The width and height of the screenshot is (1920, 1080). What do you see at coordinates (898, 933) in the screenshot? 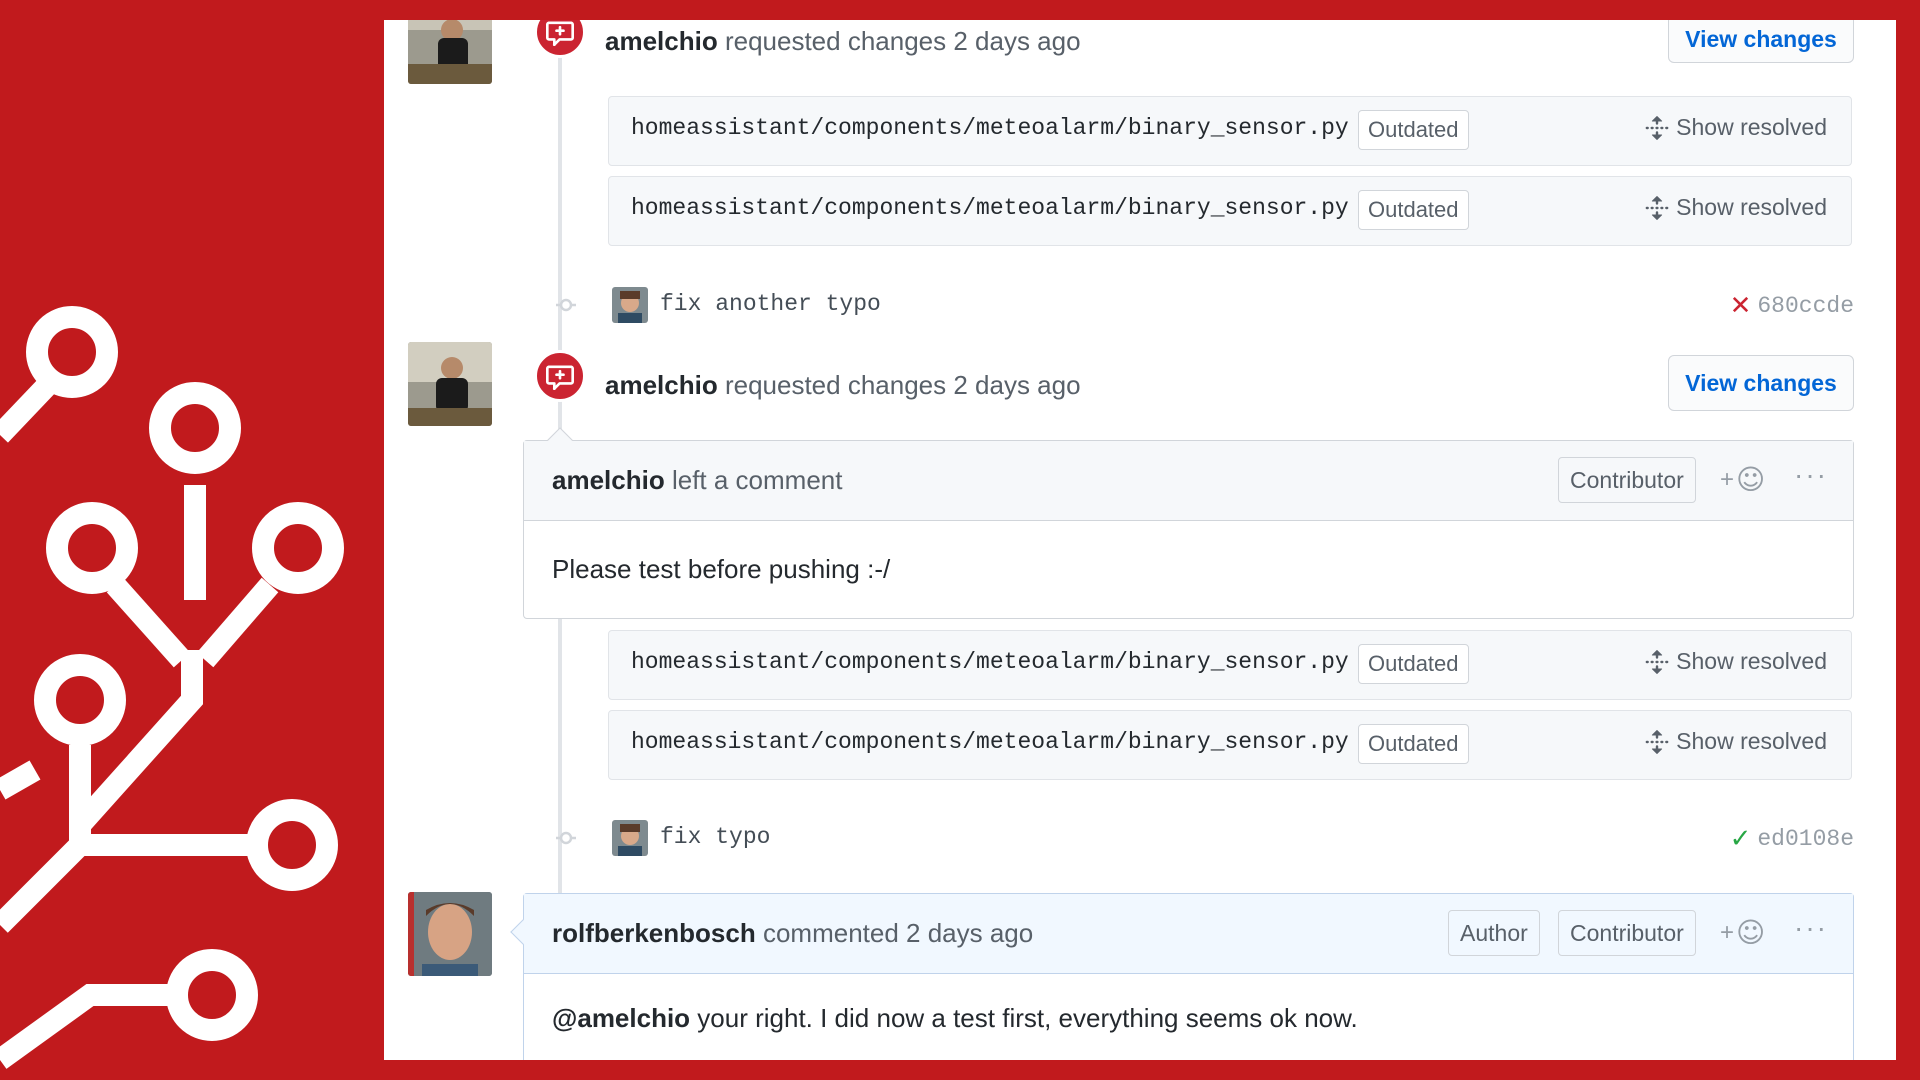
I see `comment-action: commented 2 days ago` at bounding box center [898, 933].